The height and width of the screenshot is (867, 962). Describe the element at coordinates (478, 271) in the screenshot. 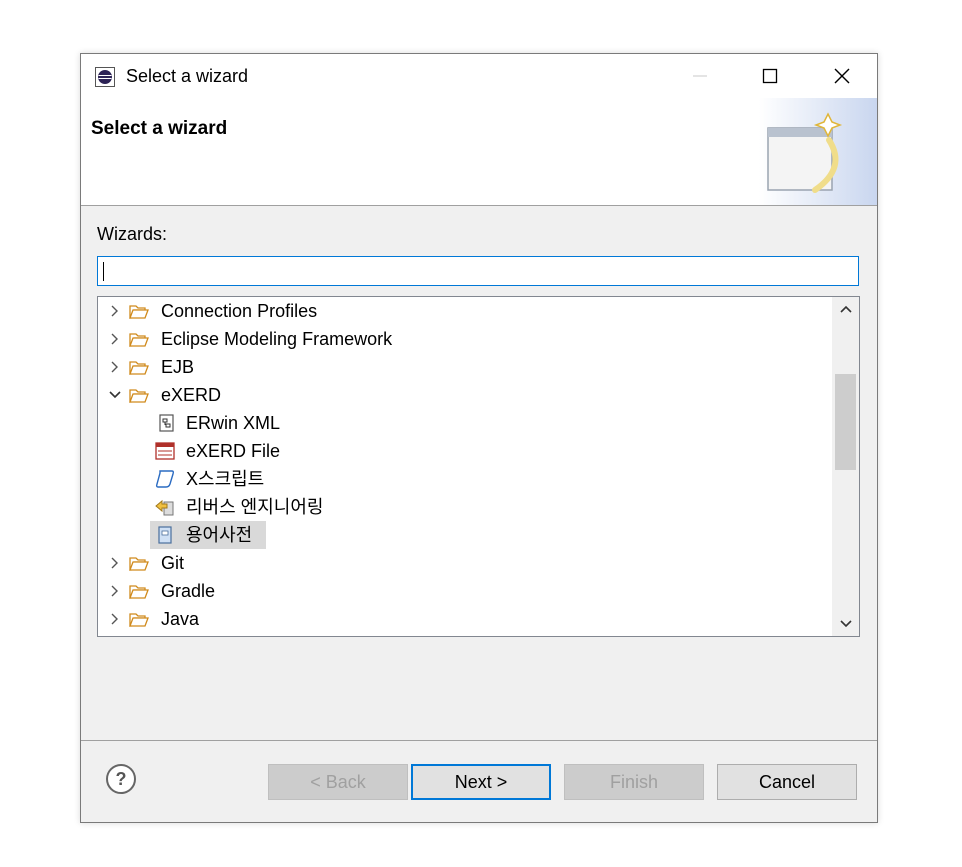

I see `wizard-filter-input` at that location.